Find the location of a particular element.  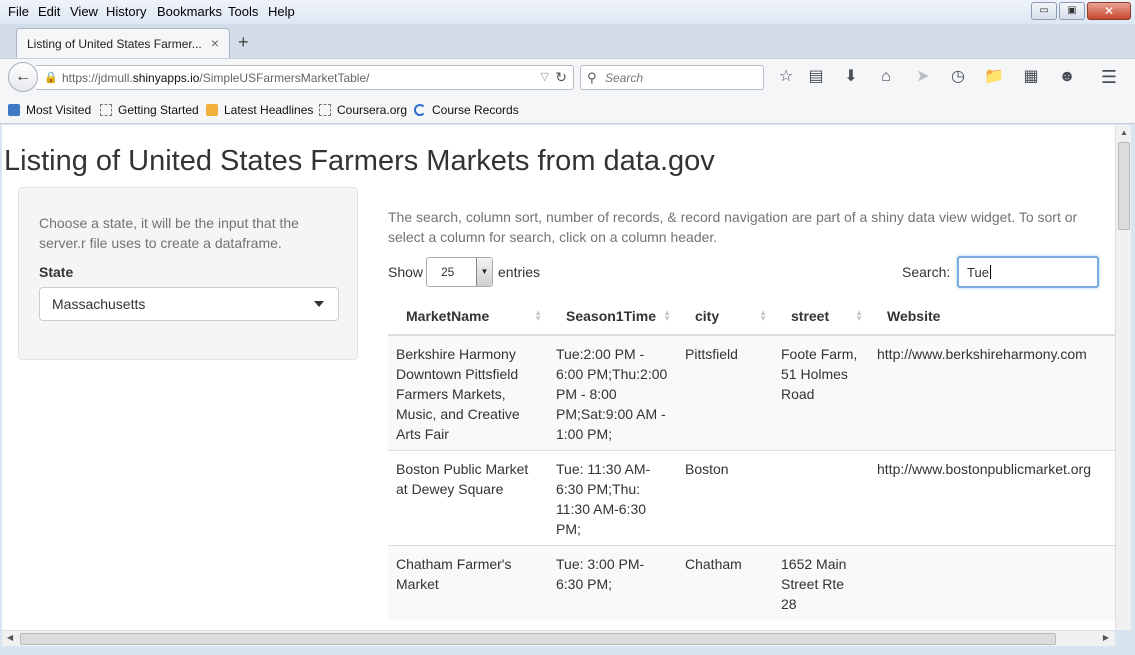

back-button: ← is located at coordinates (23, 77).